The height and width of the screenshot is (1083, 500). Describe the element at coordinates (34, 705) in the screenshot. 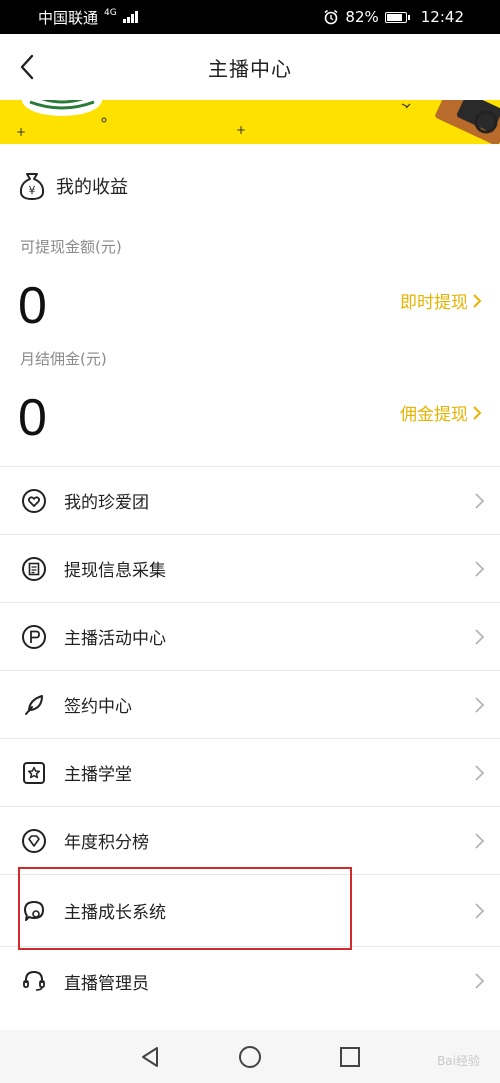

I see `feather-icon` at that location.